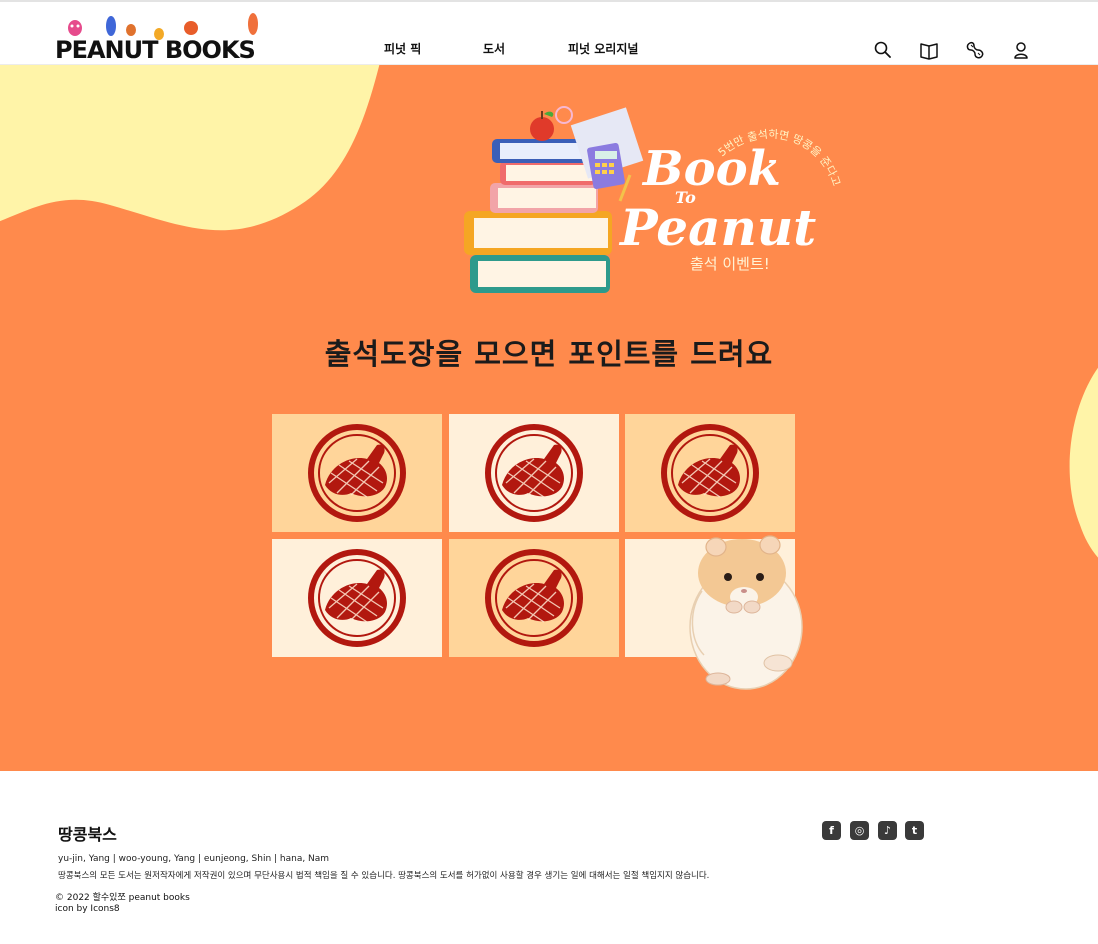  What do you see at coordinates (859, 830) in the screenshot?
I see `instagram-icon: ◎` at bounding box center [859, 830].